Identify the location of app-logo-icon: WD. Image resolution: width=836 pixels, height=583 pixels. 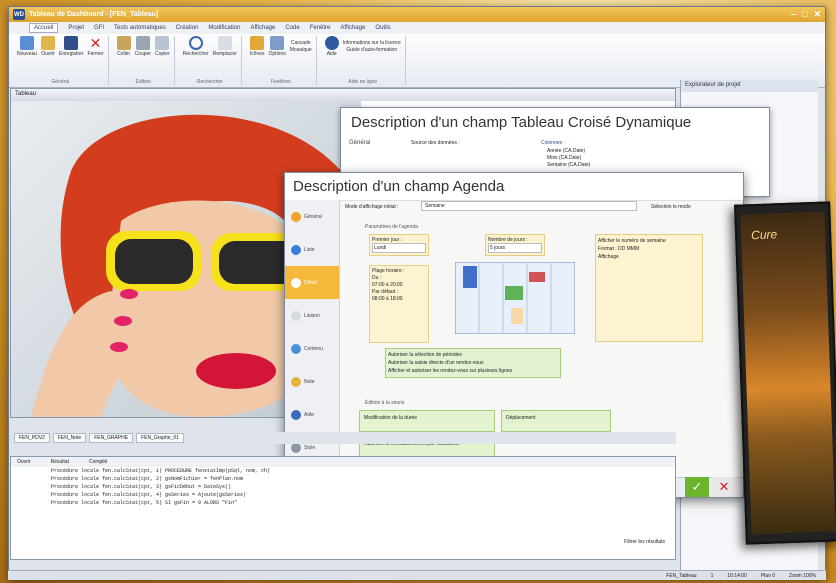
(19, 14).